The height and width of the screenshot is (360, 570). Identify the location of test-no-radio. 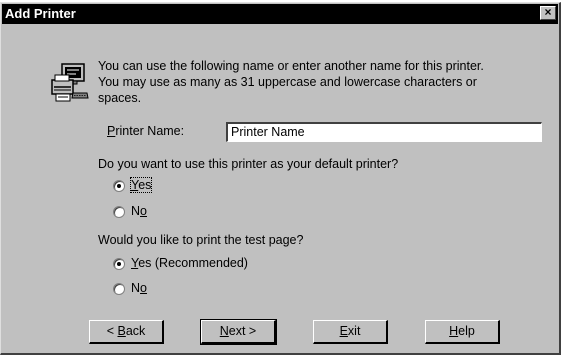
(119, 289).